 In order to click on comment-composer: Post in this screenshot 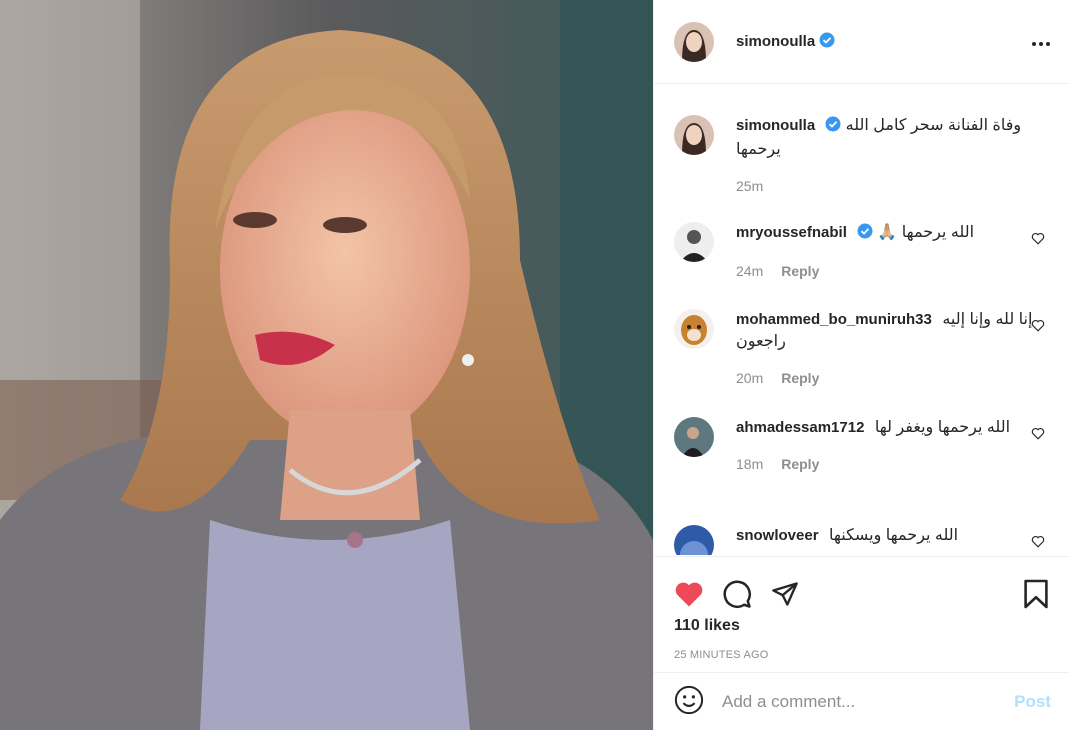, I will do `click(861, 701)`.